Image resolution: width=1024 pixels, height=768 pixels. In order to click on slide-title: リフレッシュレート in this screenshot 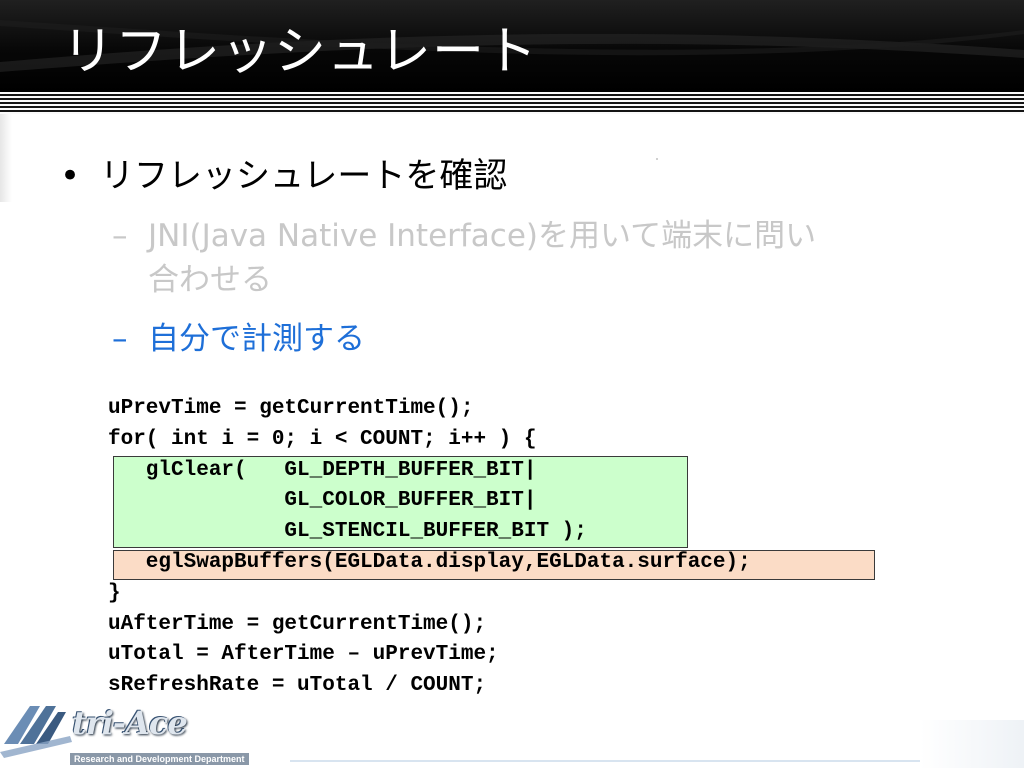, I will do `click(300, 52)`.